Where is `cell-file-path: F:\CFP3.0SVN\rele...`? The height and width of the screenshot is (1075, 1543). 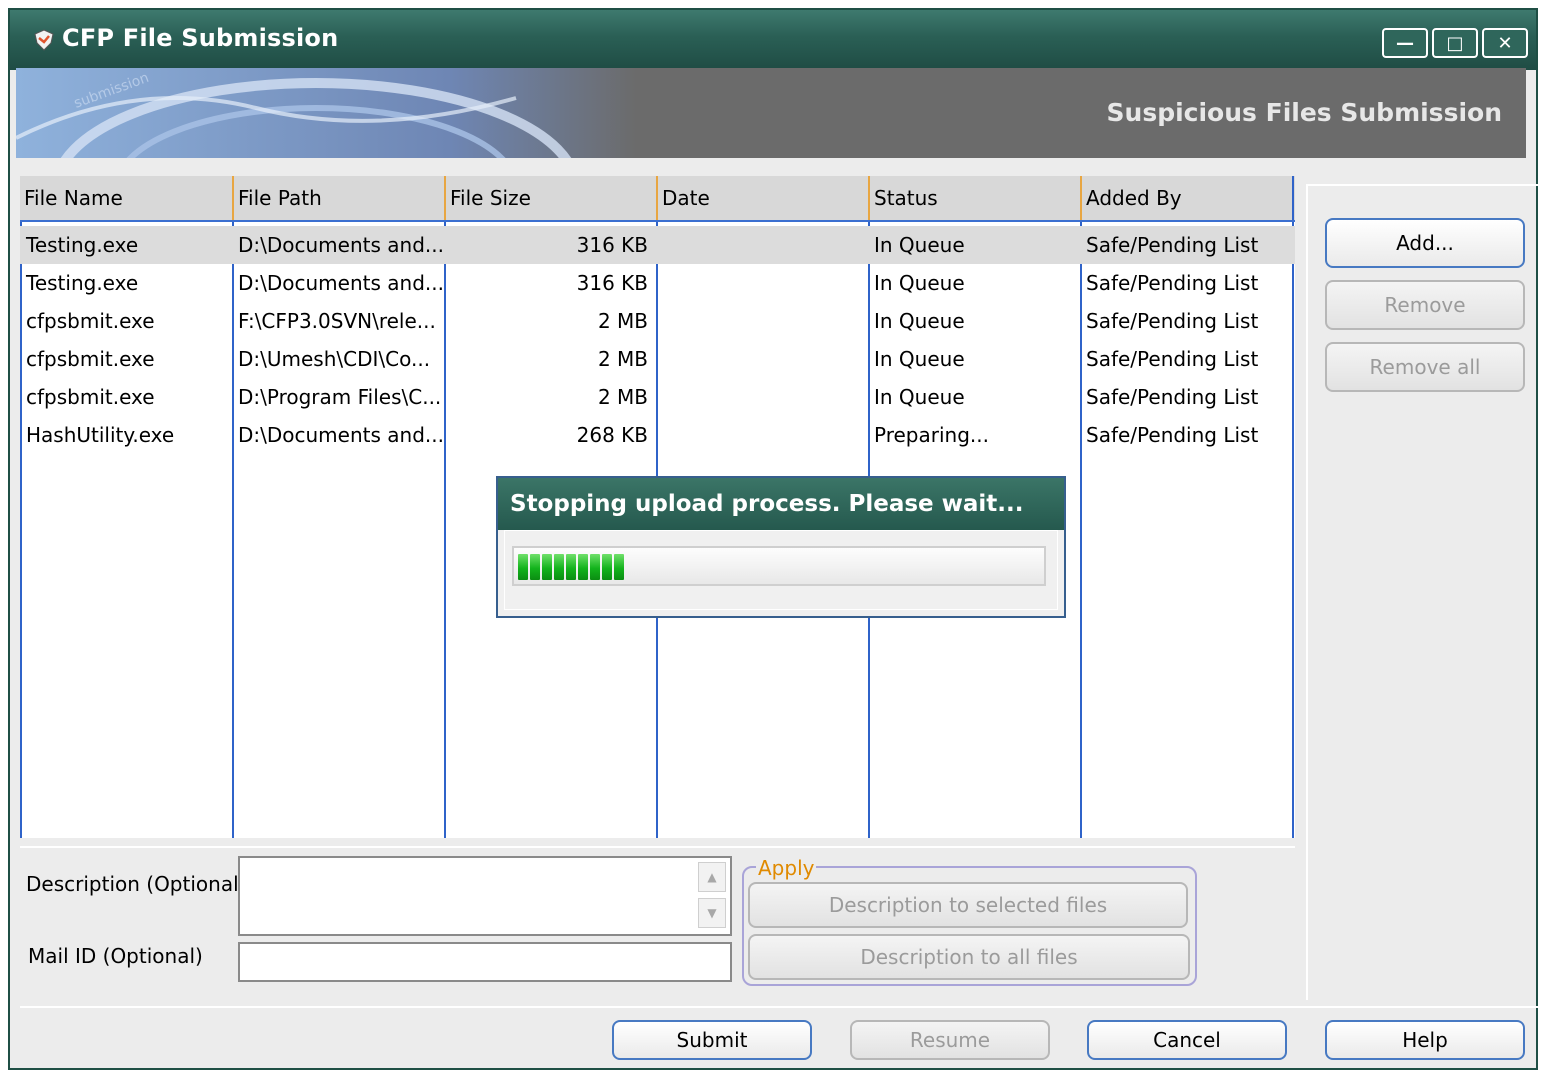
cell-file-path: F:\CFP3.0SVN\rele... is located at coordinates (337, 321).